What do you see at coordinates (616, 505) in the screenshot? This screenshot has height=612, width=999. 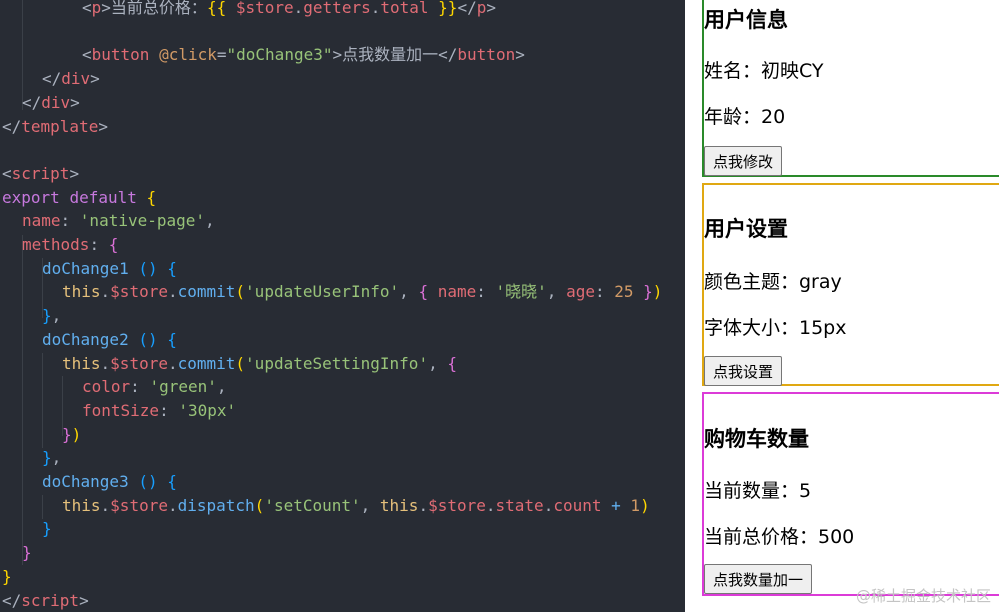 I see `code-token: +` at bounding box center [616, 505].